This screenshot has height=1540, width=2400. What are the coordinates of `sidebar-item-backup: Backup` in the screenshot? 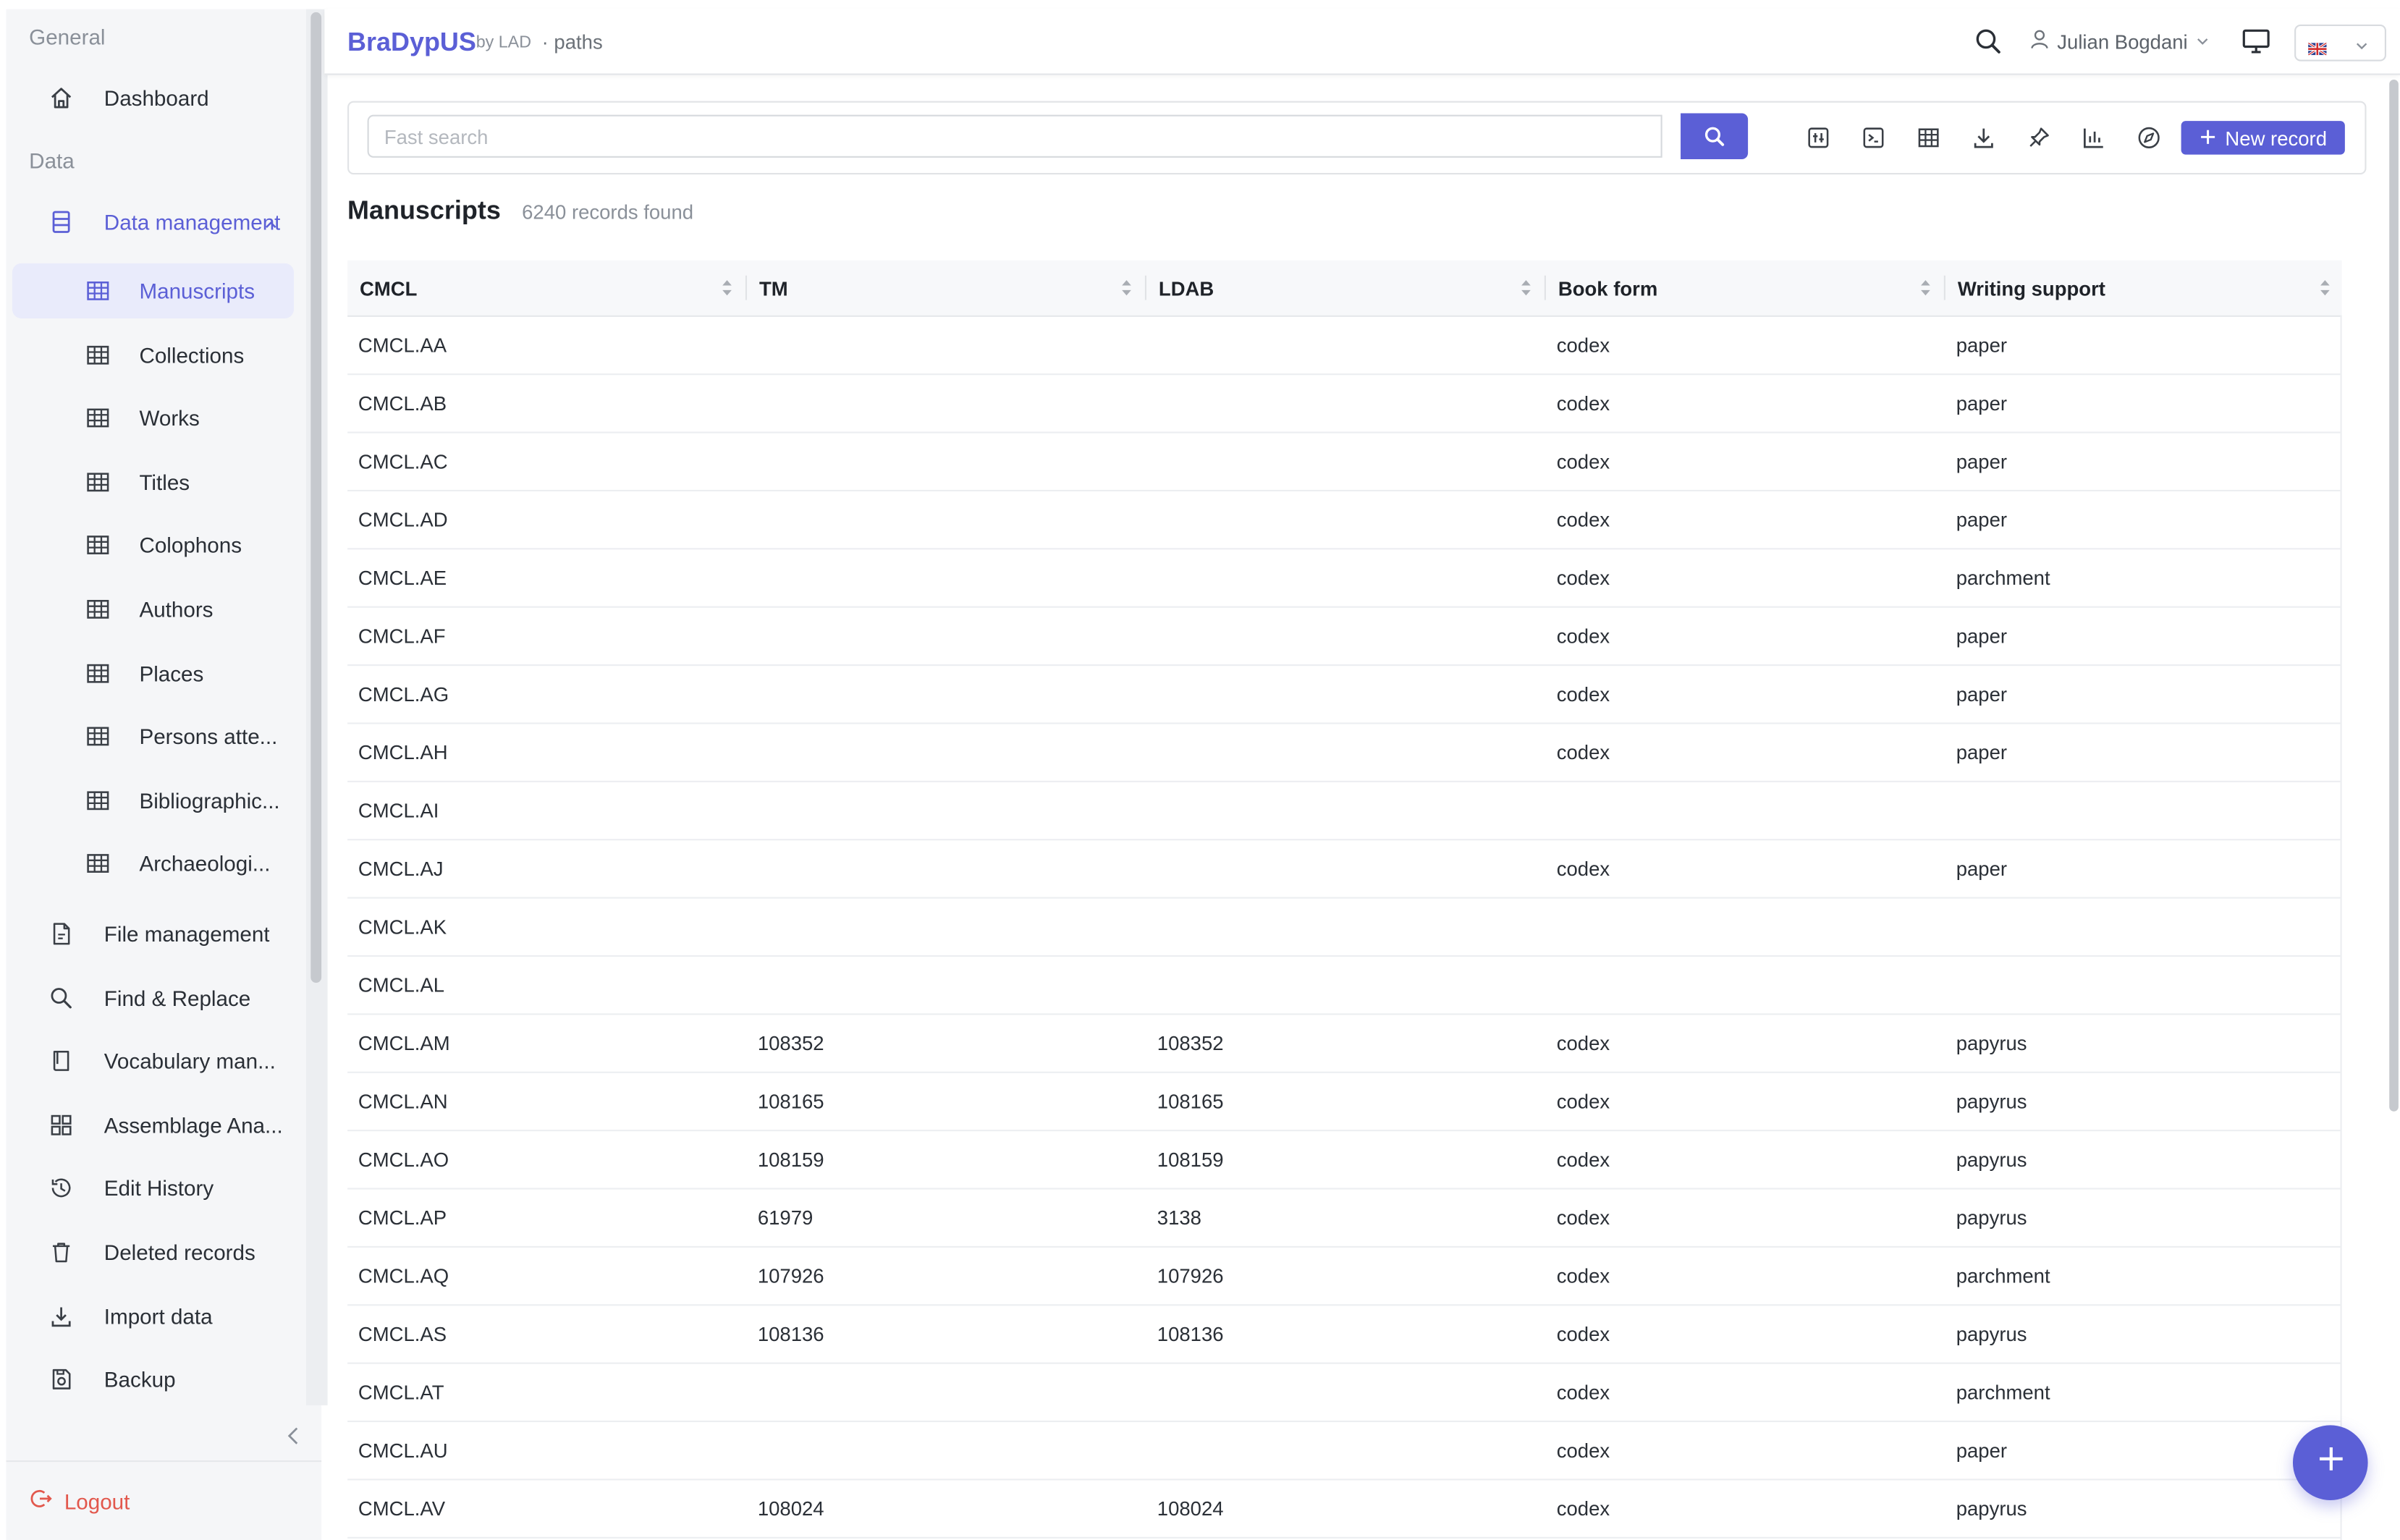 It's located at (153, 1379).